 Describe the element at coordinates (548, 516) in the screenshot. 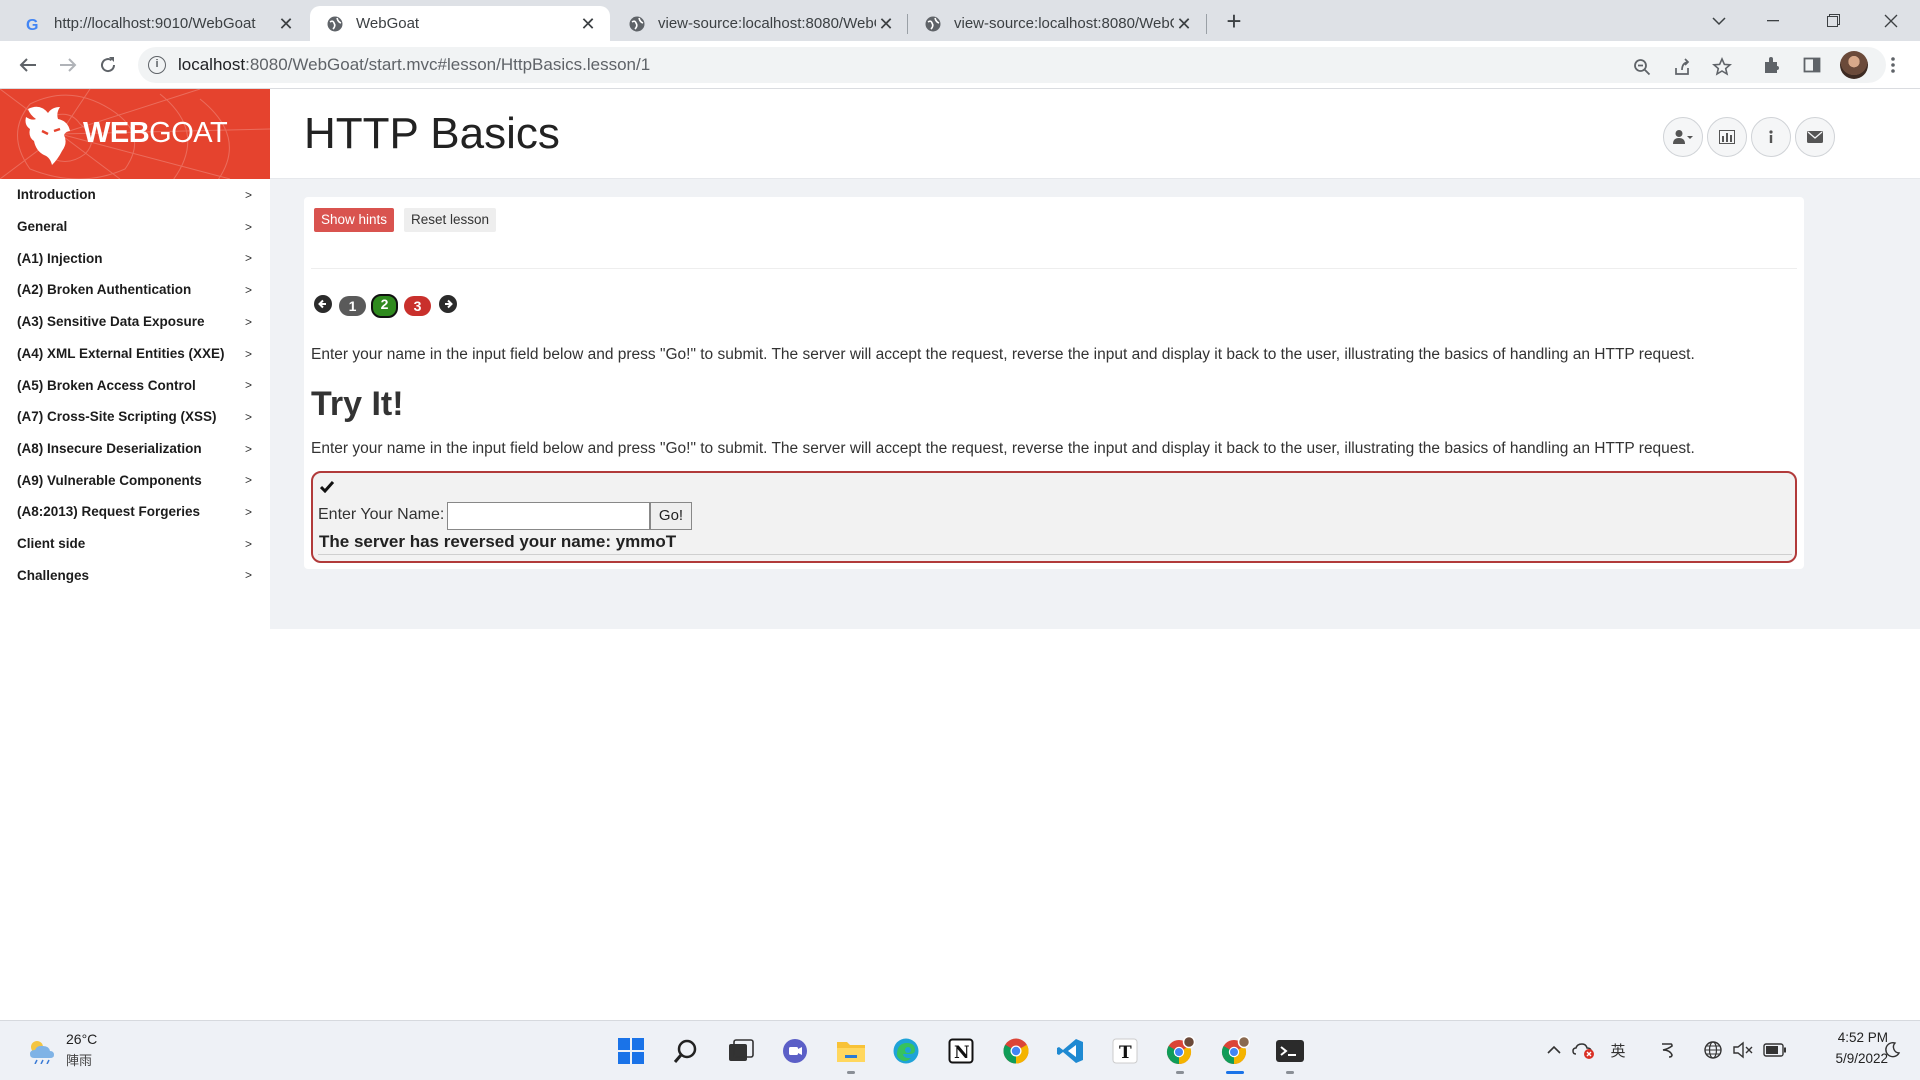

I see `name-input` at that location.